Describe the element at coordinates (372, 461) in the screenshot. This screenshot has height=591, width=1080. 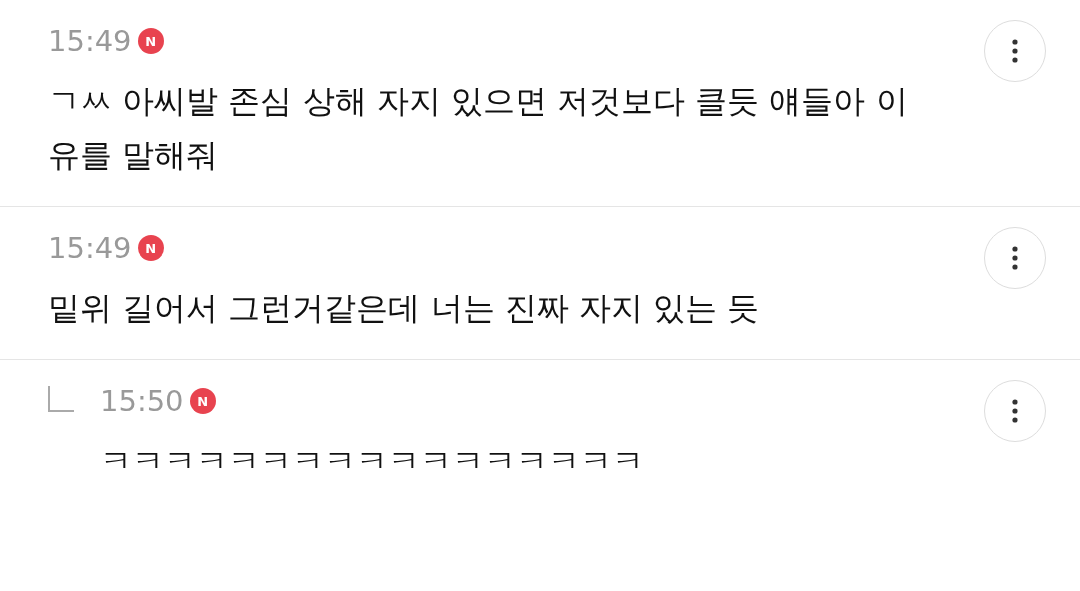
I see `comment-text: ㅋㅋㅋㅋㅋㅋㅋㅋㅋㅋㅋㅋㅋㅋㅋㅋㅋ` at that location.